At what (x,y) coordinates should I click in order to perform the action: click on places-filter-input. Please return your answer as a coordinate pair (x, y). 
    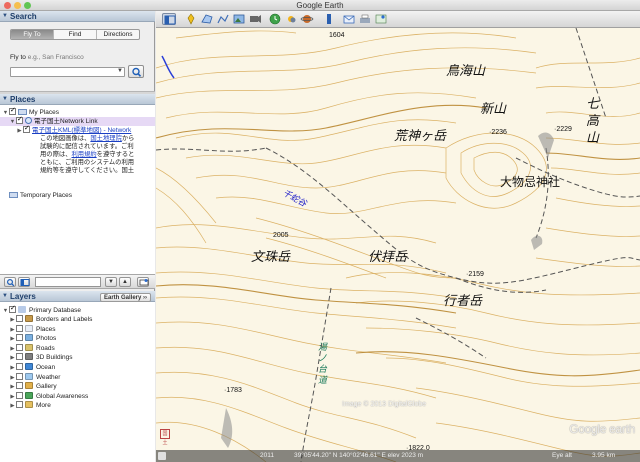
    Looking at the image, I should click on (68, 282).